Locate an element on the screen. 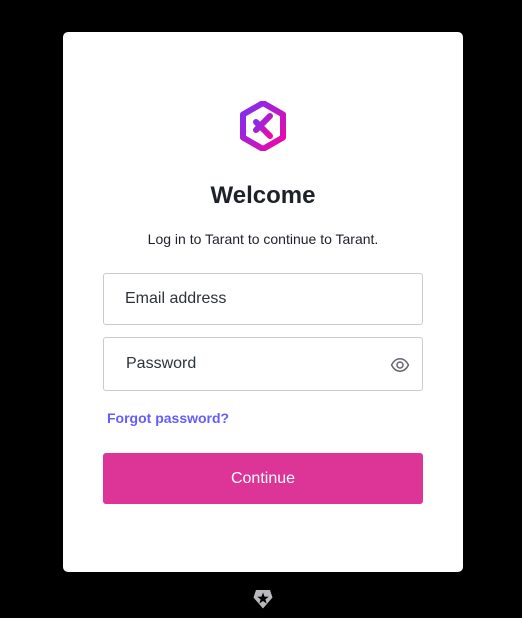  email-field-container is located at coordinates (263, 299).